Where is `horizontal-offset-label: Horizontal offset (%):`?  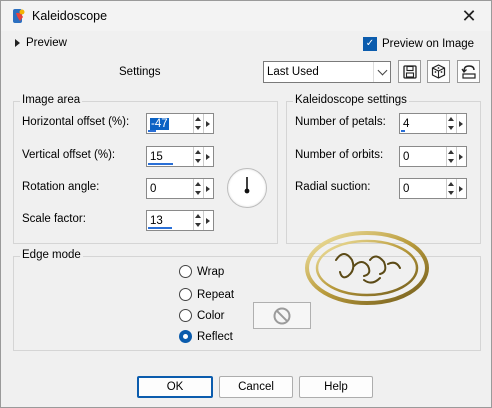 horizontal-offset-label: Horizontal offset (%): is located at coordinates (76, 122).